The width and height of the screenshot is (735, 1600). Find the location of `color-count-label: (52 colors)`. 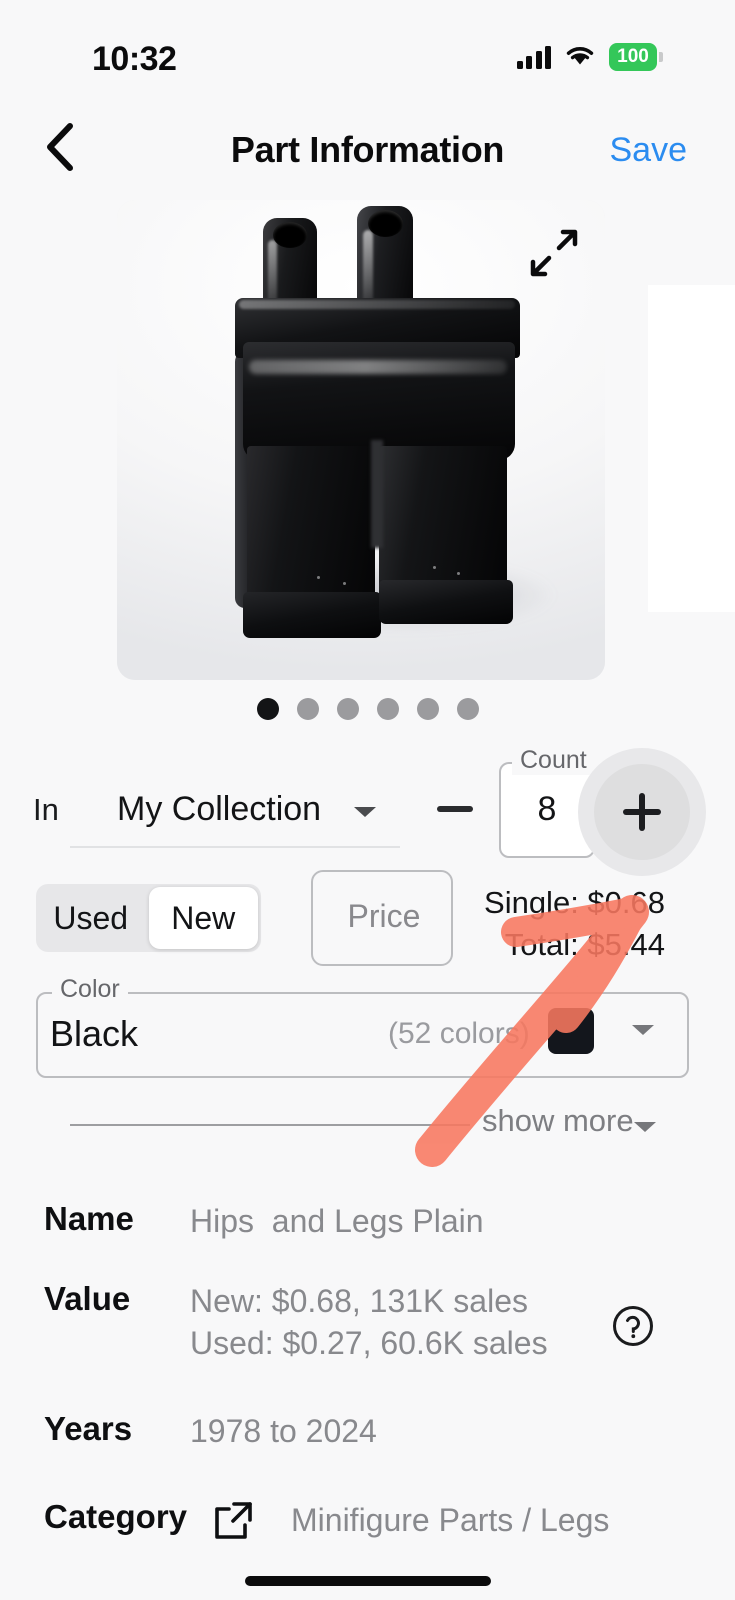

color-count-label: (52 colors) is located at coordinates (459, 1033).